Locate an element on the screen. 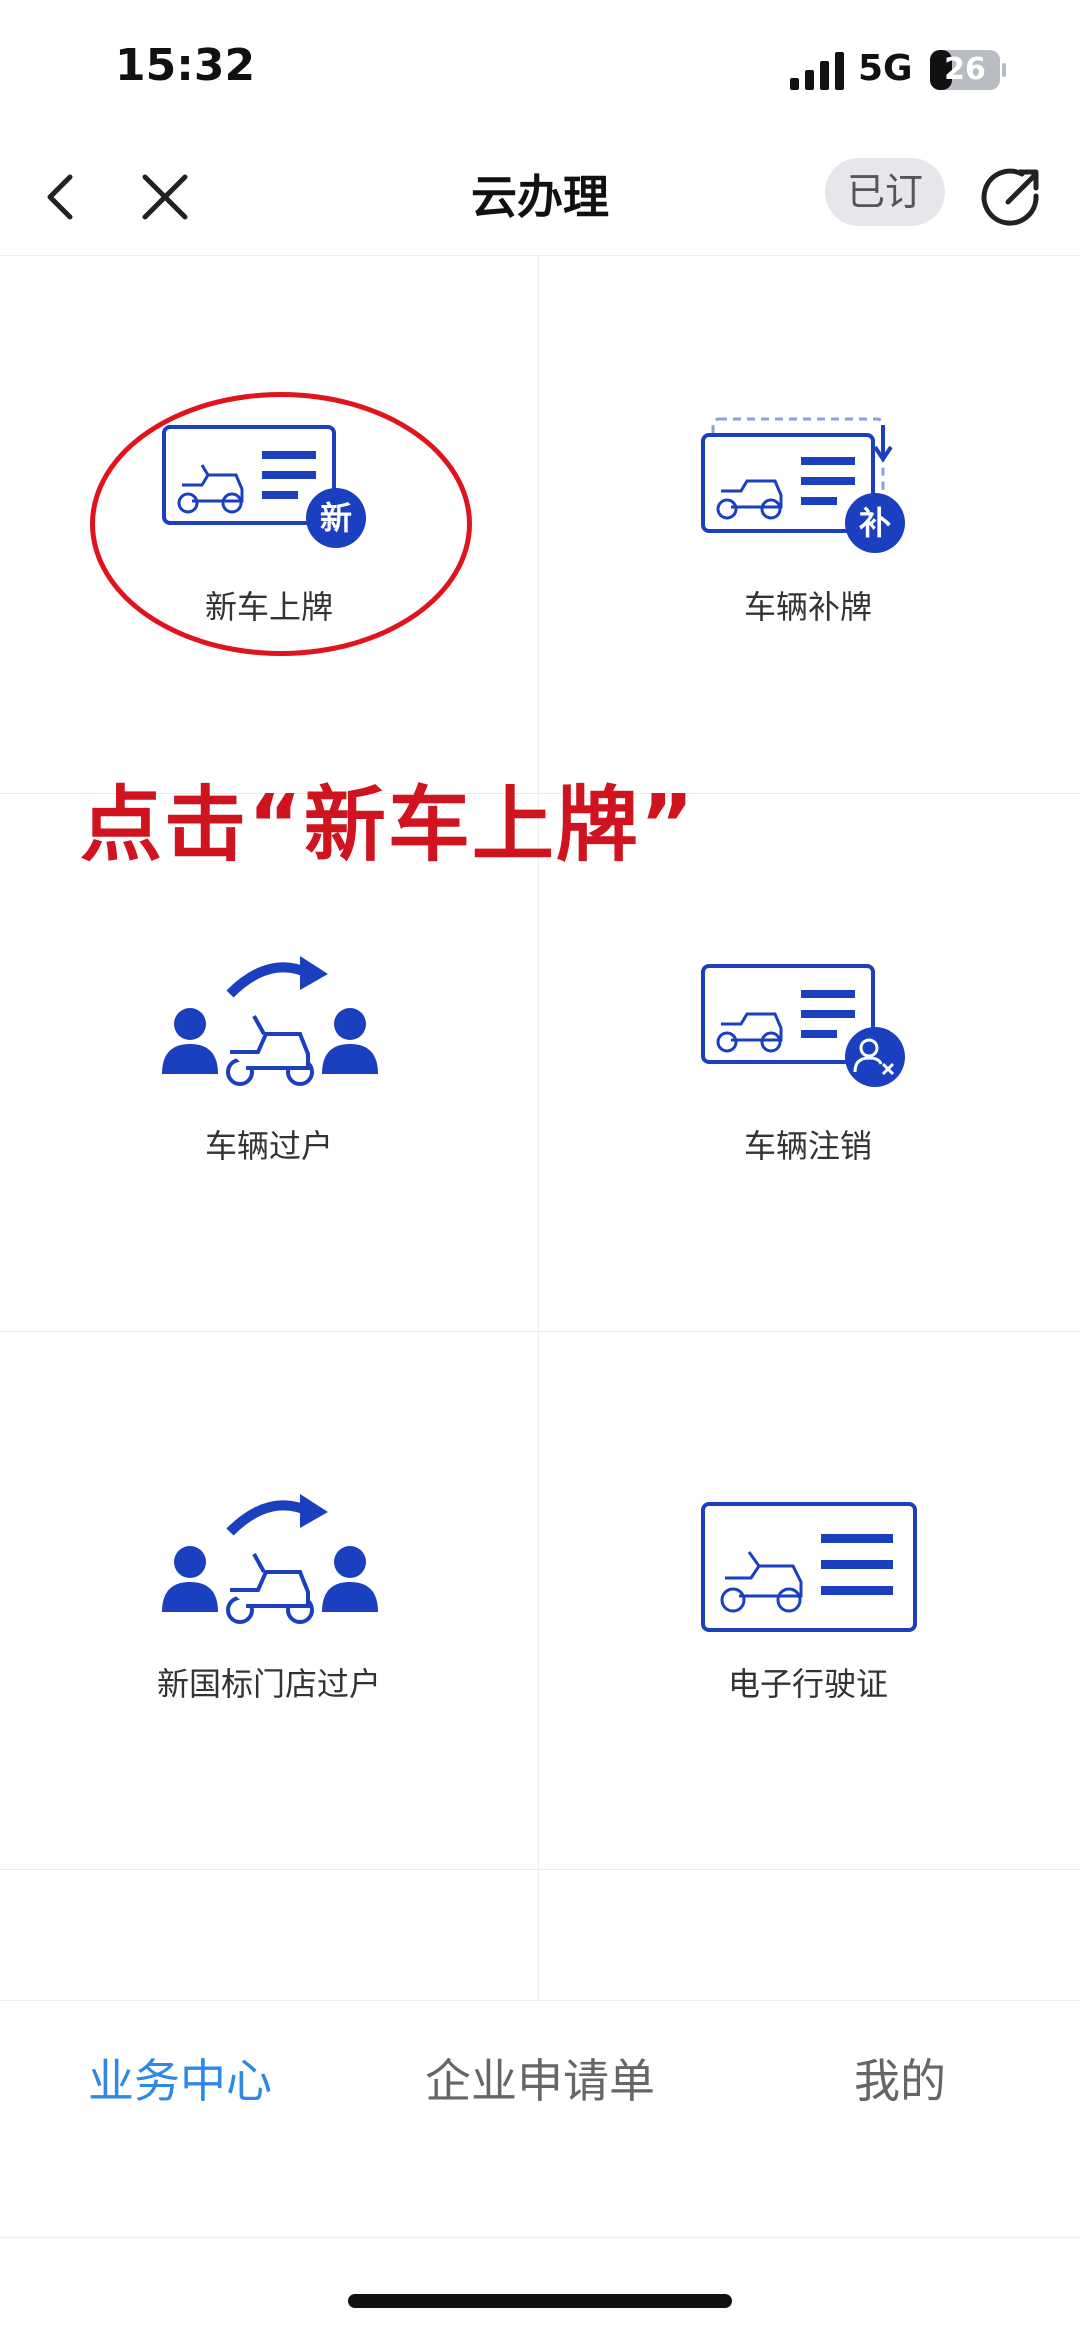  divider is located at coordinates (540, 2237).